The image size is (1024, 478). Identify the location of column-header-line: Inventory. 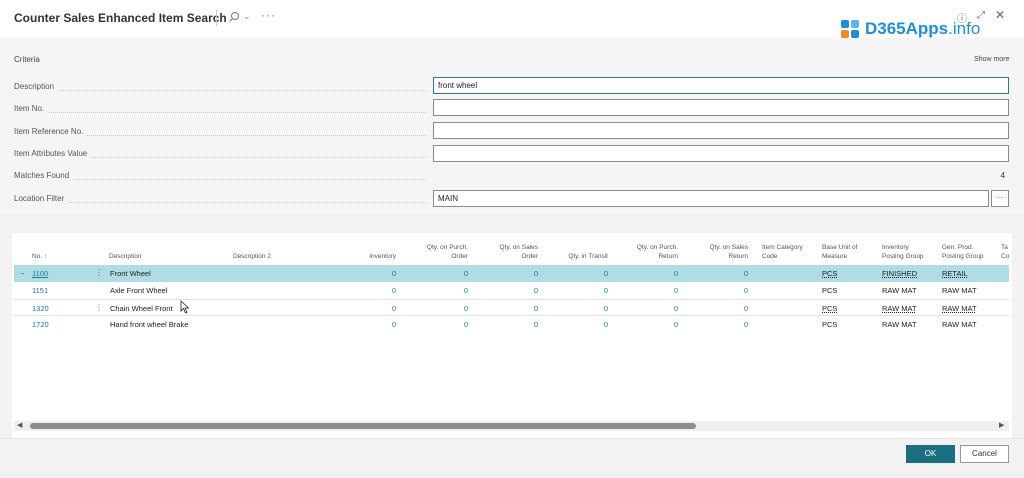
(895, 247).